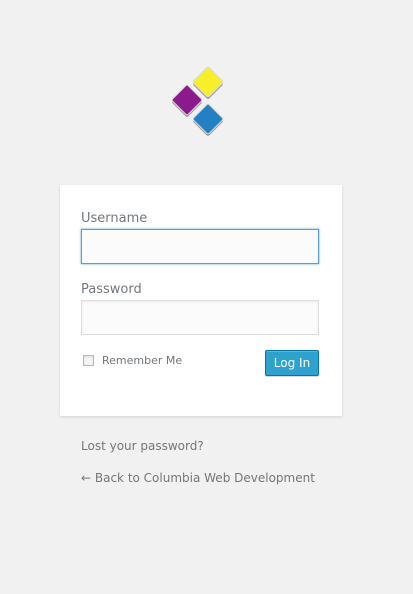 The height and width of the screenshot is (594, 413). Describe the element at coordinates (198, 478) in the screenshot. I see `back-to-site-link: ← Back to Columbia Web Development` at that location.